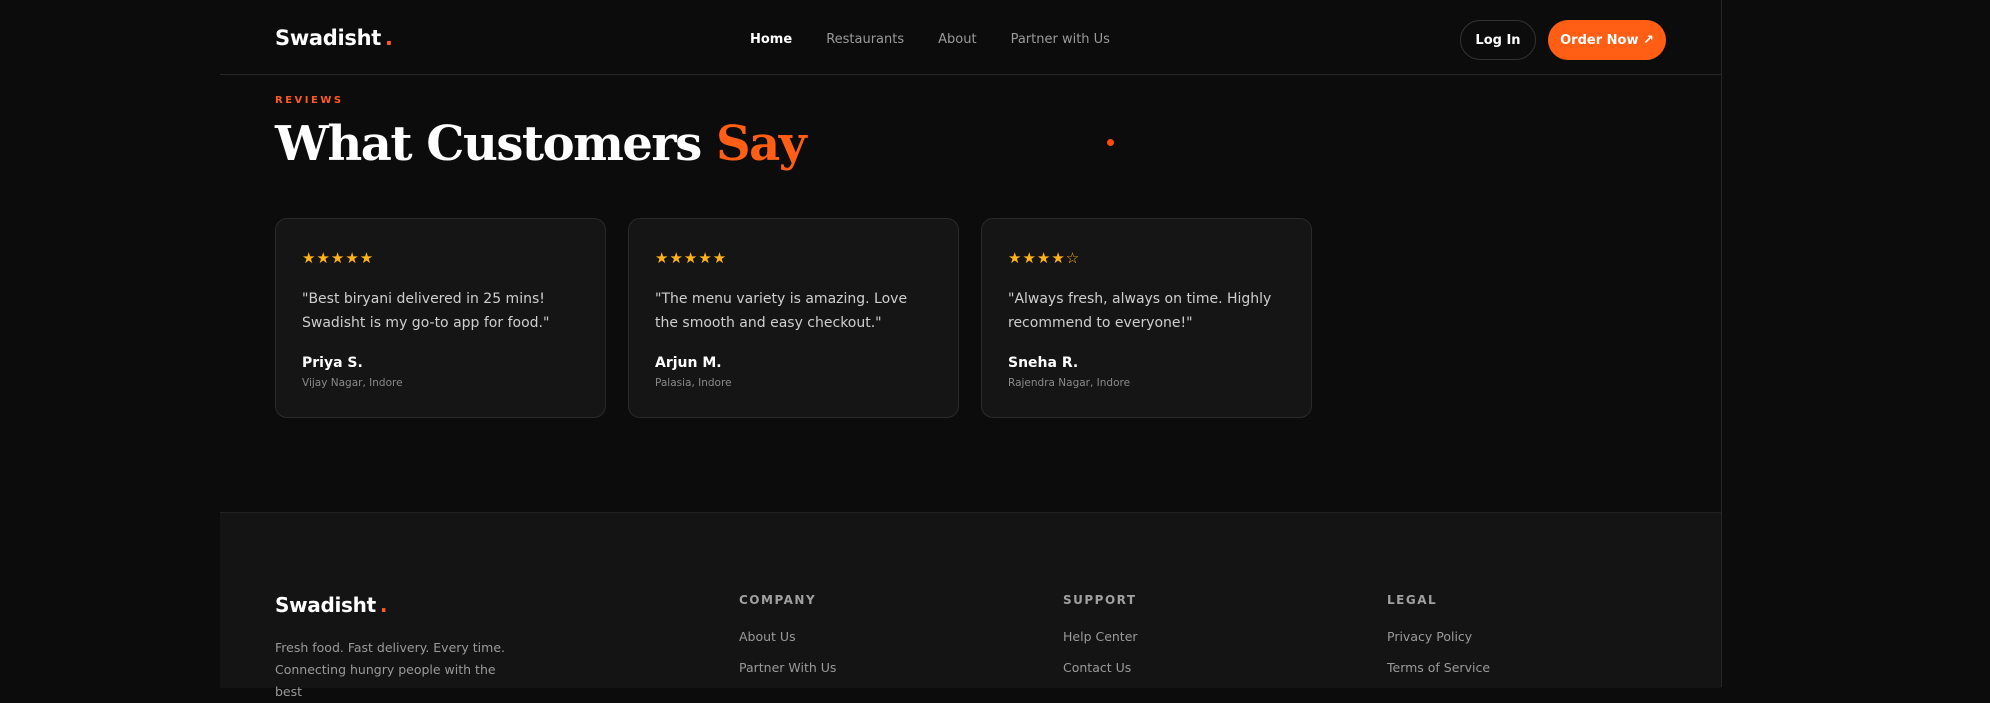 Image resolution: width=1990 pixels, height=703 pixels. I want to click on section-eyebrow: REVIEWS, so click(309, 100).